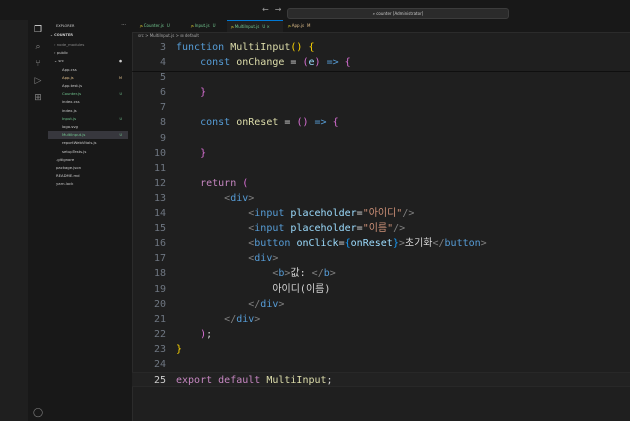  What do you see at coordinates (159, 319) in the screenshot?
I see `line-number: 21` at bounding box center [159, 319].